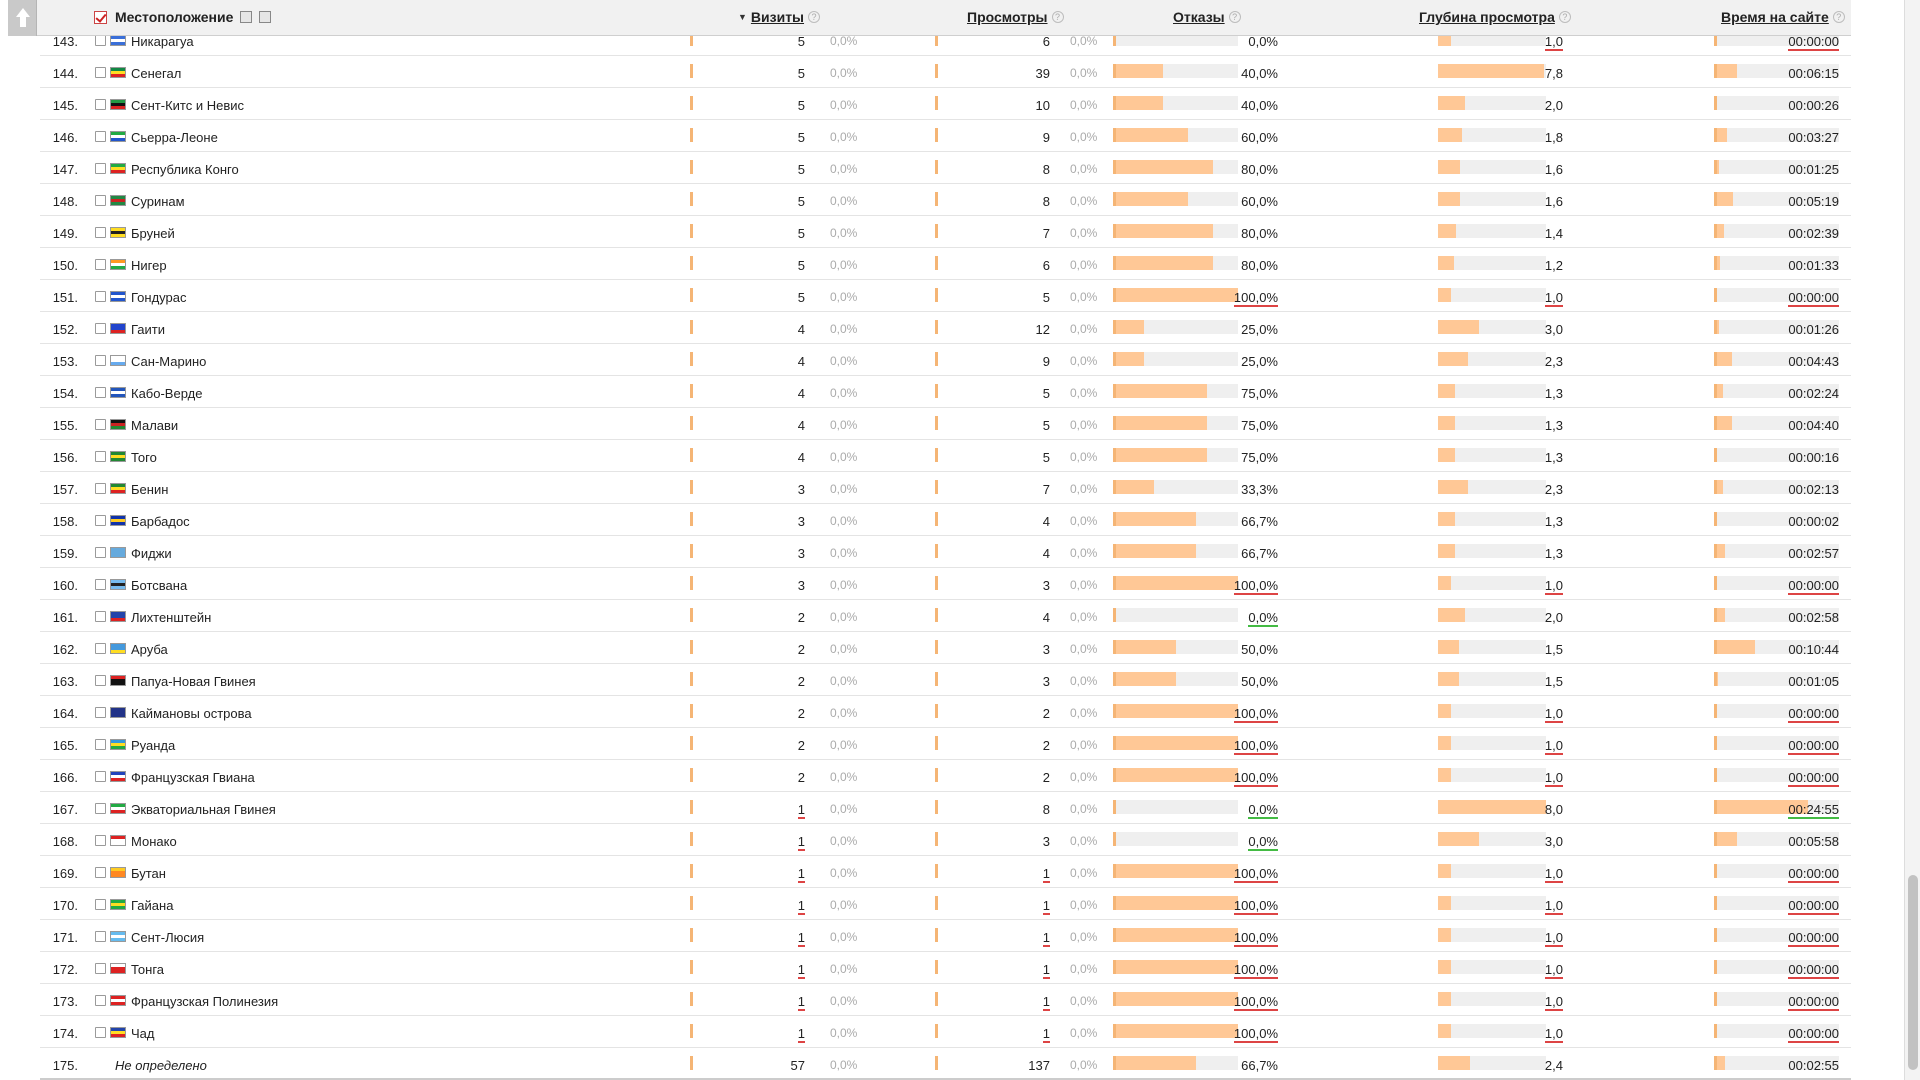  I want to click on table-row: 160. Ботсвана 3 0,0% 3 0,0% 100,0% 1,0 00:00:00, so click(945, 584).